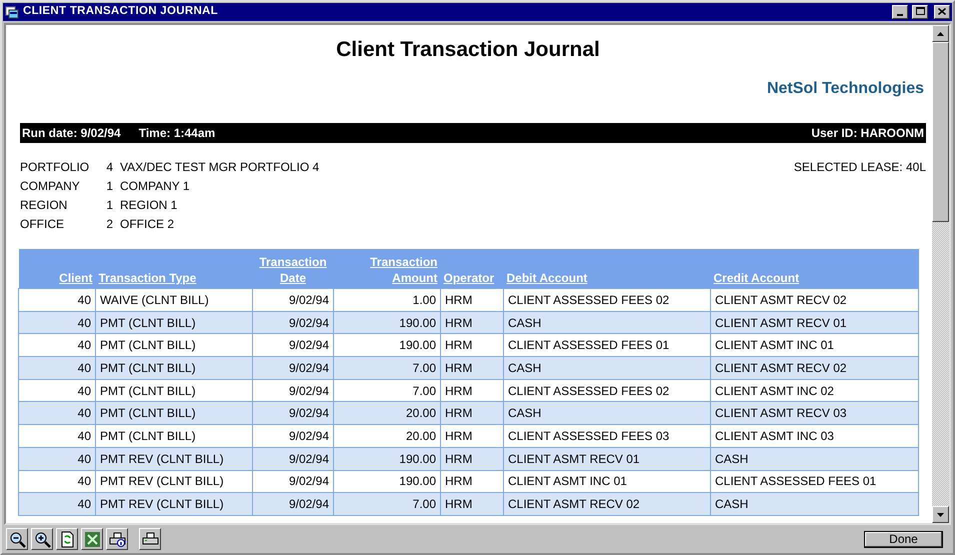  I want to click on minimize-button, so click(900, 12).